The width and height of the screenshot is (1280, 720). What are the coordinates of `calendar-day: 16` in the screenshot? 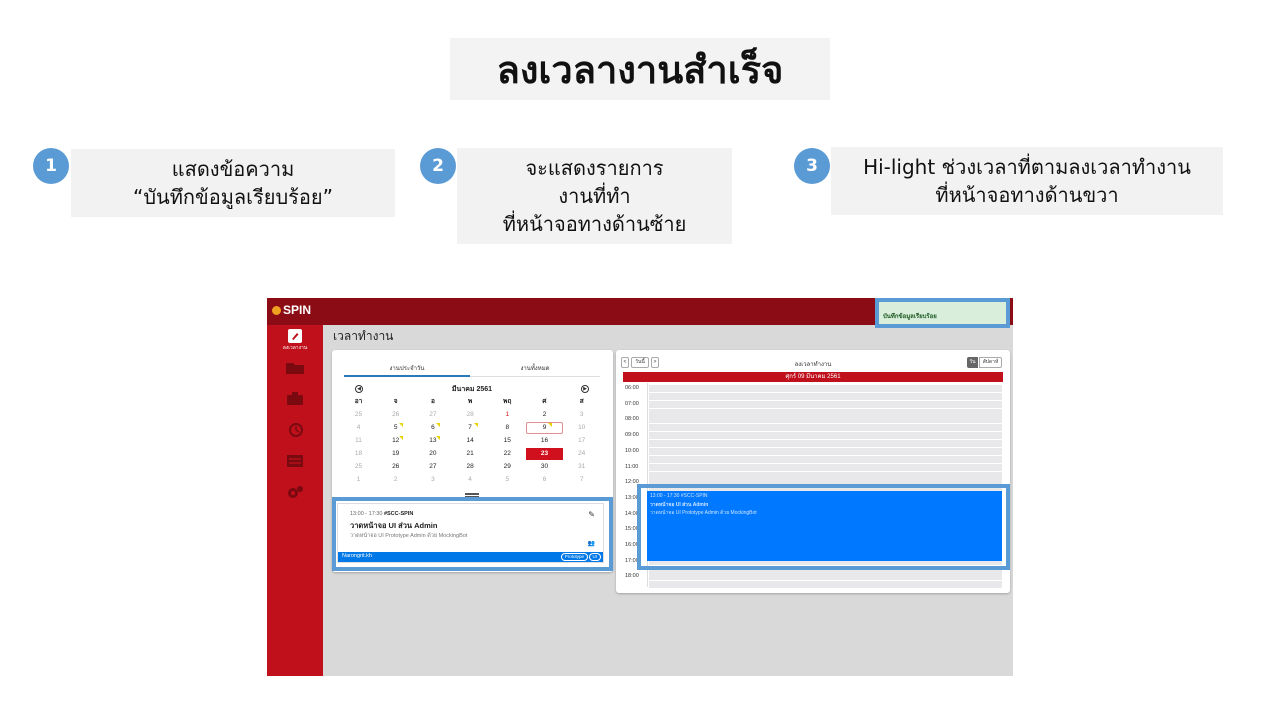 It's located at (544, 441).